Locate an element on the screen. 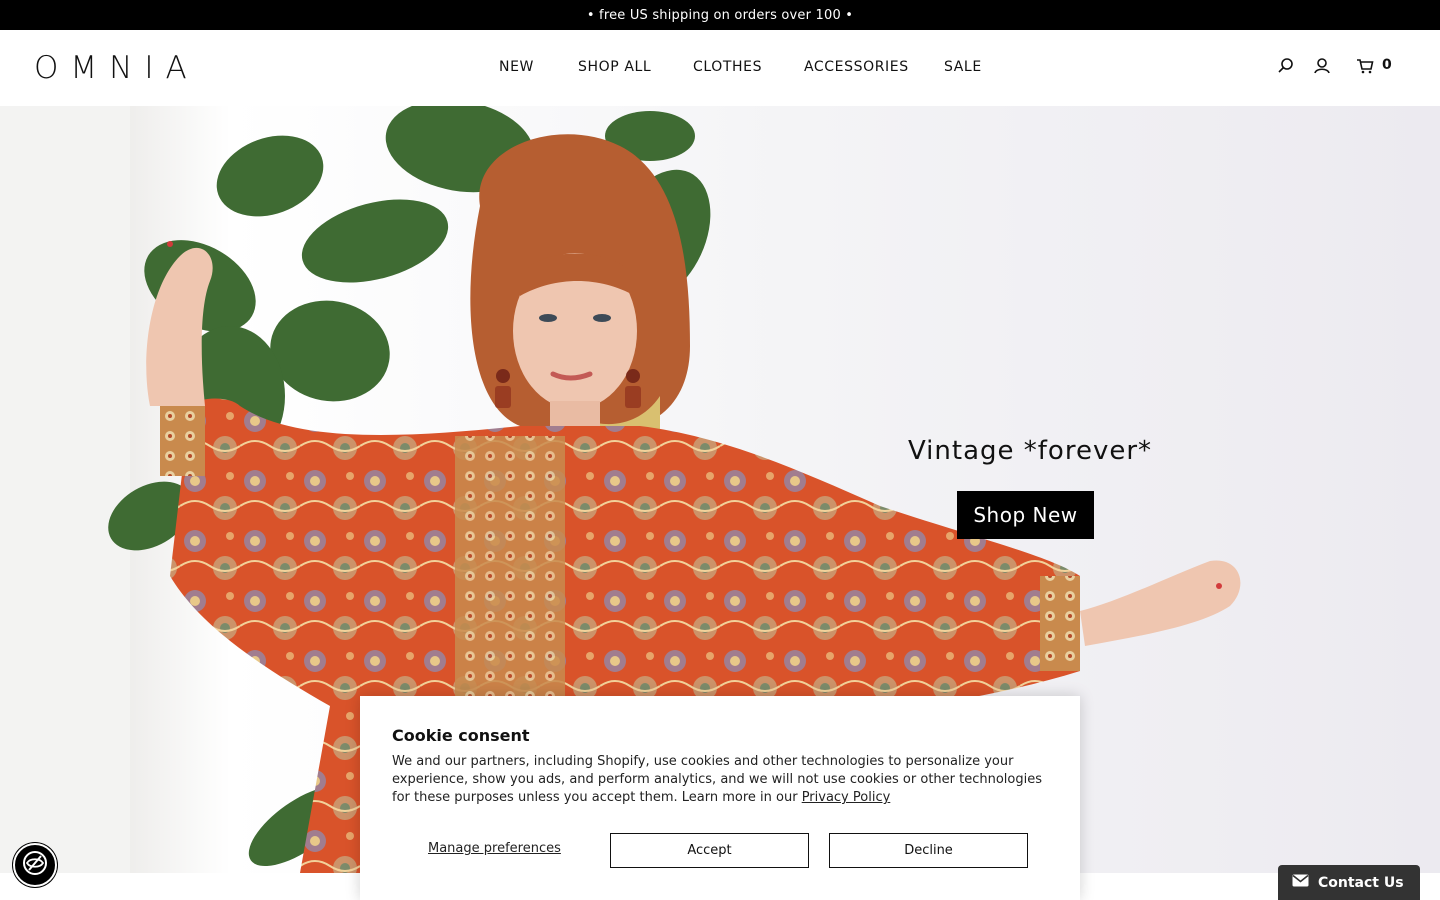 The width and height of the screenshot is (1440, 900). accept-button: Accept is located at coordinates (709, 850).